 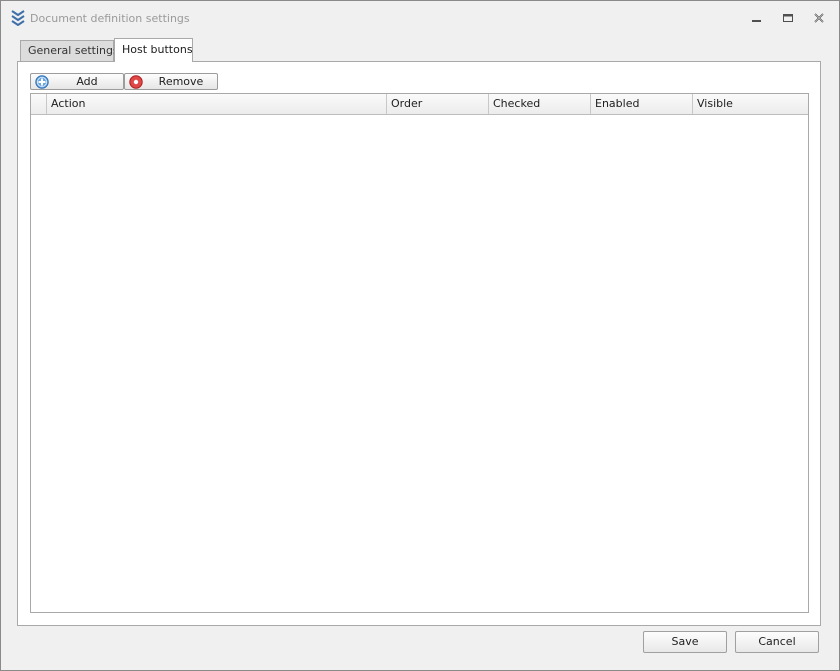 I want to click on tab-general-settings: General settings, so click(x=69, y=51).